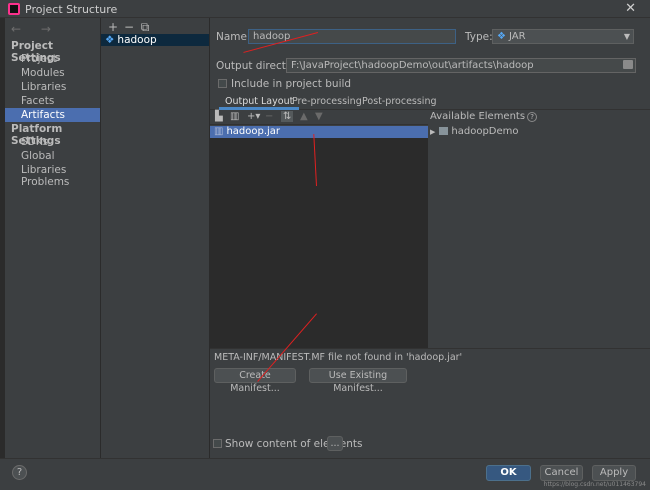  I want to click on add-icon: +, so click(113, 27).